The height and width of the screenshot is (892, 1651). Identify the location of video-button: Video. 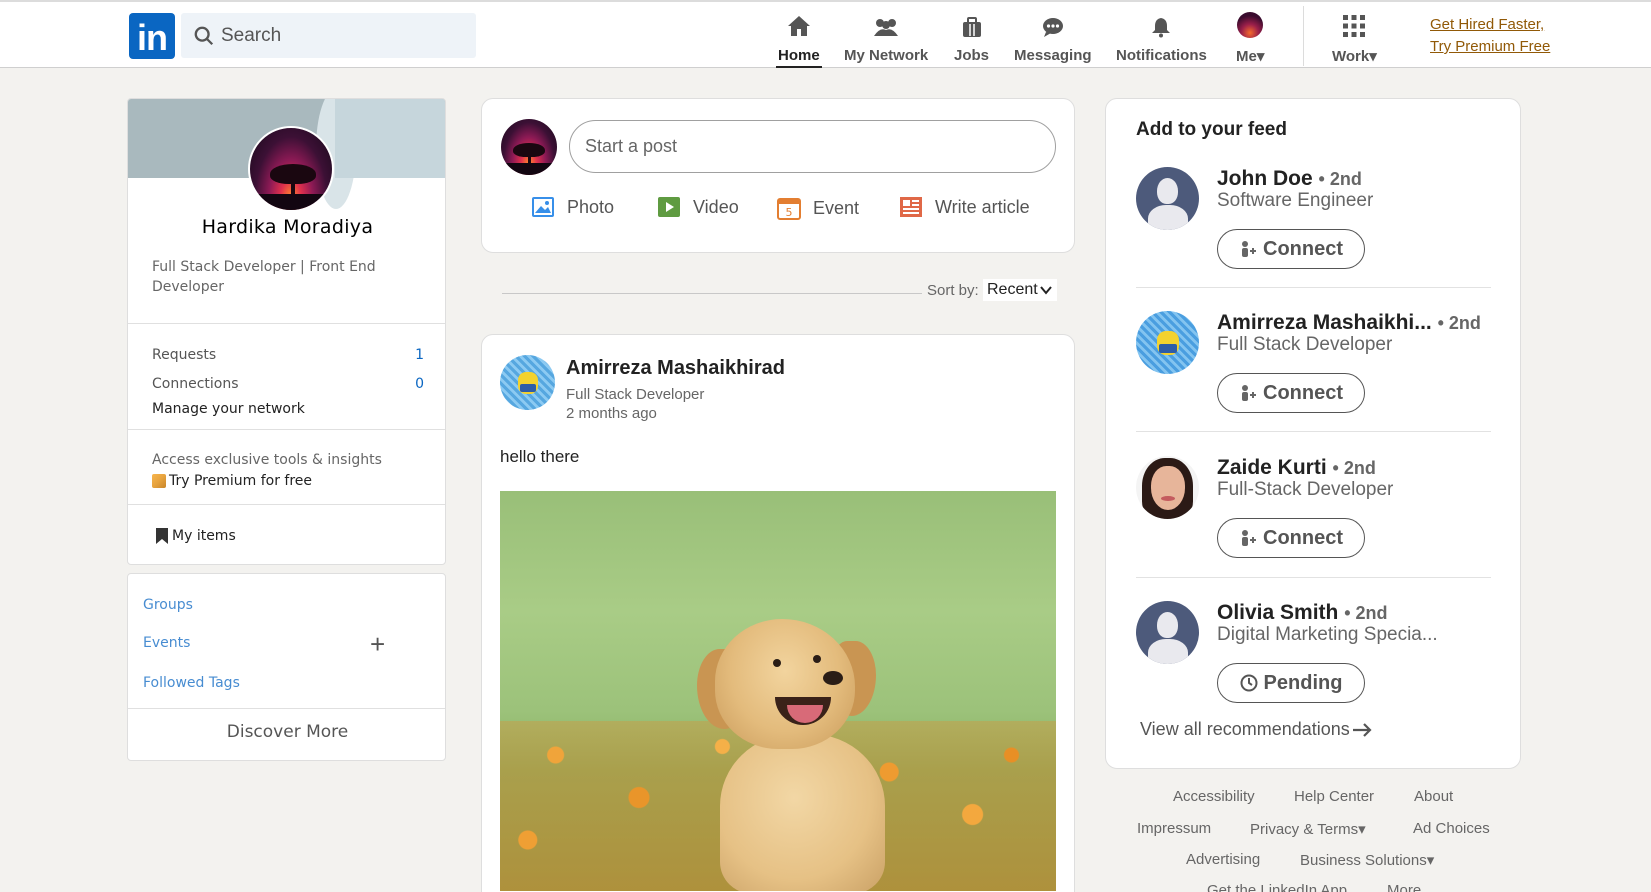
(698, 207).